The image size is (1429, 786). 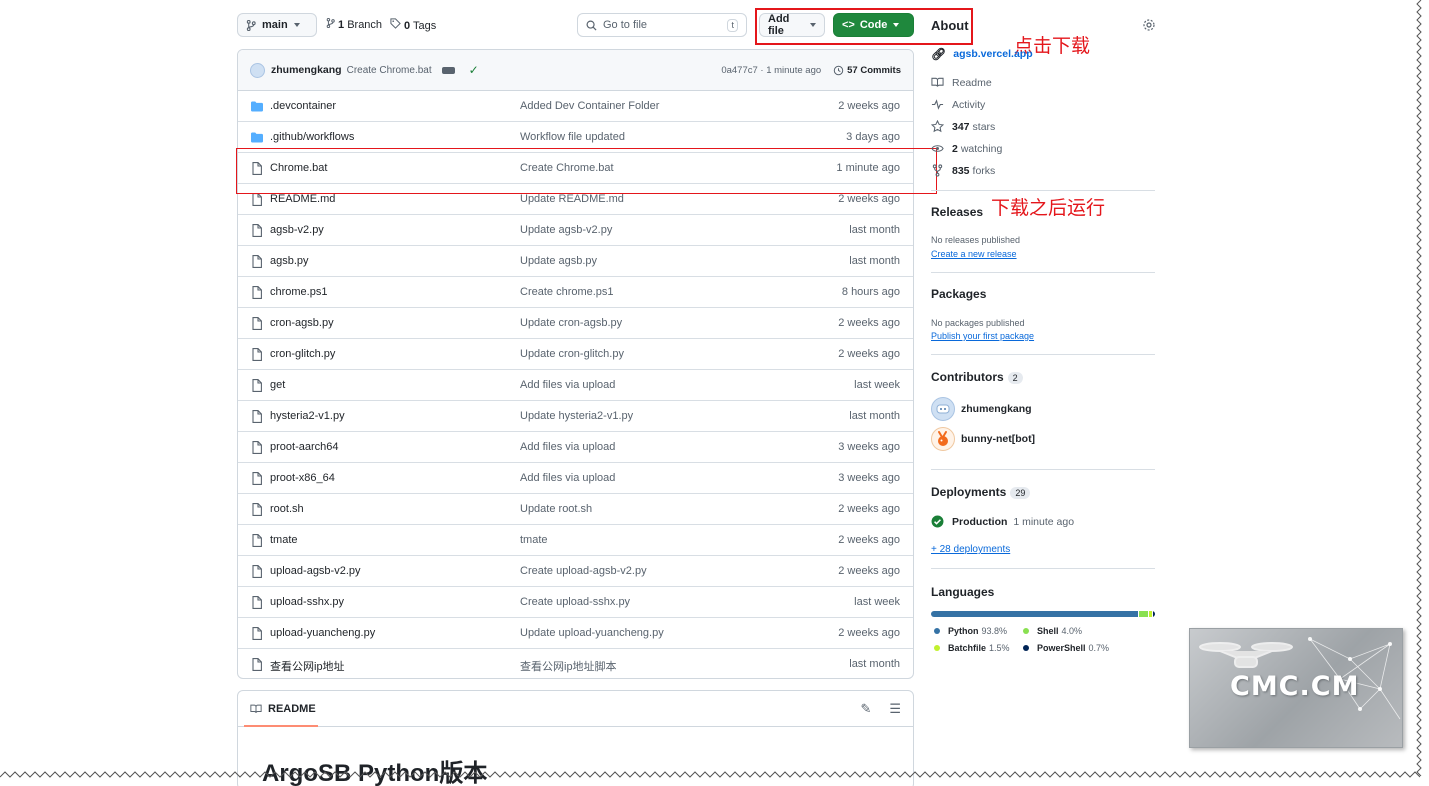 What do you see at coordinates (284, 540) in the screenshot?
I see `file-name: tmate` at bounding box center [284, 540].